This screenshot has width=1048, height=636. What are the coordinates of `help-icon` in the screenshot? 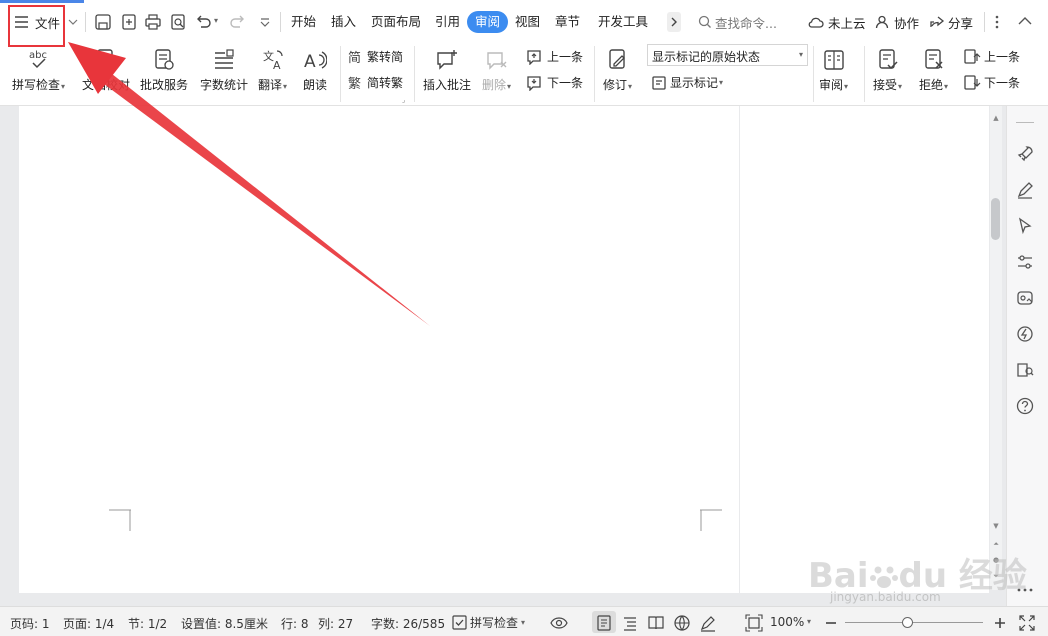 It's located at (1025, 406).